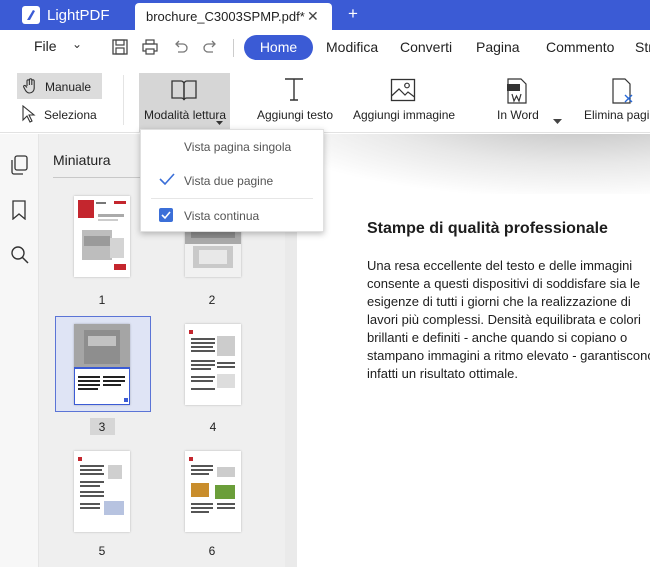 The image size is (650, 567). What do you see at coordinates (225, 16) in the screenshot?
I see `document-tab-title: brochure_C3003SPMP.pdf*` at bounding box center [225, 16].